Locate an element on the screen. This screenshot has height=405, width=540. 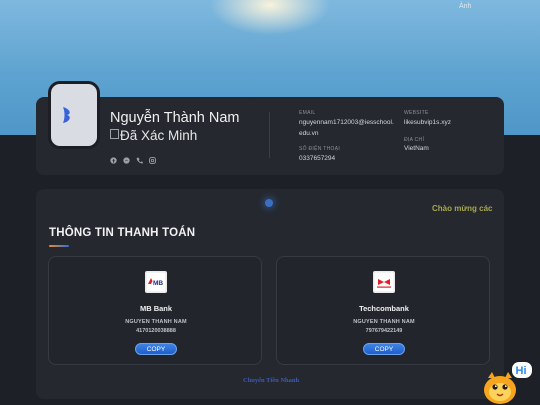
title-underline is located at coordinates (59, 246).